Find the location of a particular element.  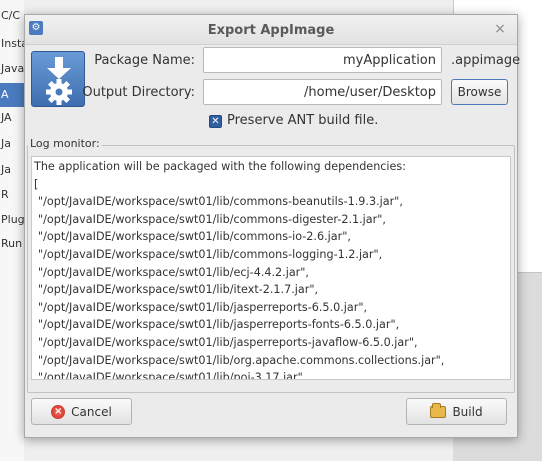

preserve-ant-checkbox: ✕ is located at coordinates (215, 121).